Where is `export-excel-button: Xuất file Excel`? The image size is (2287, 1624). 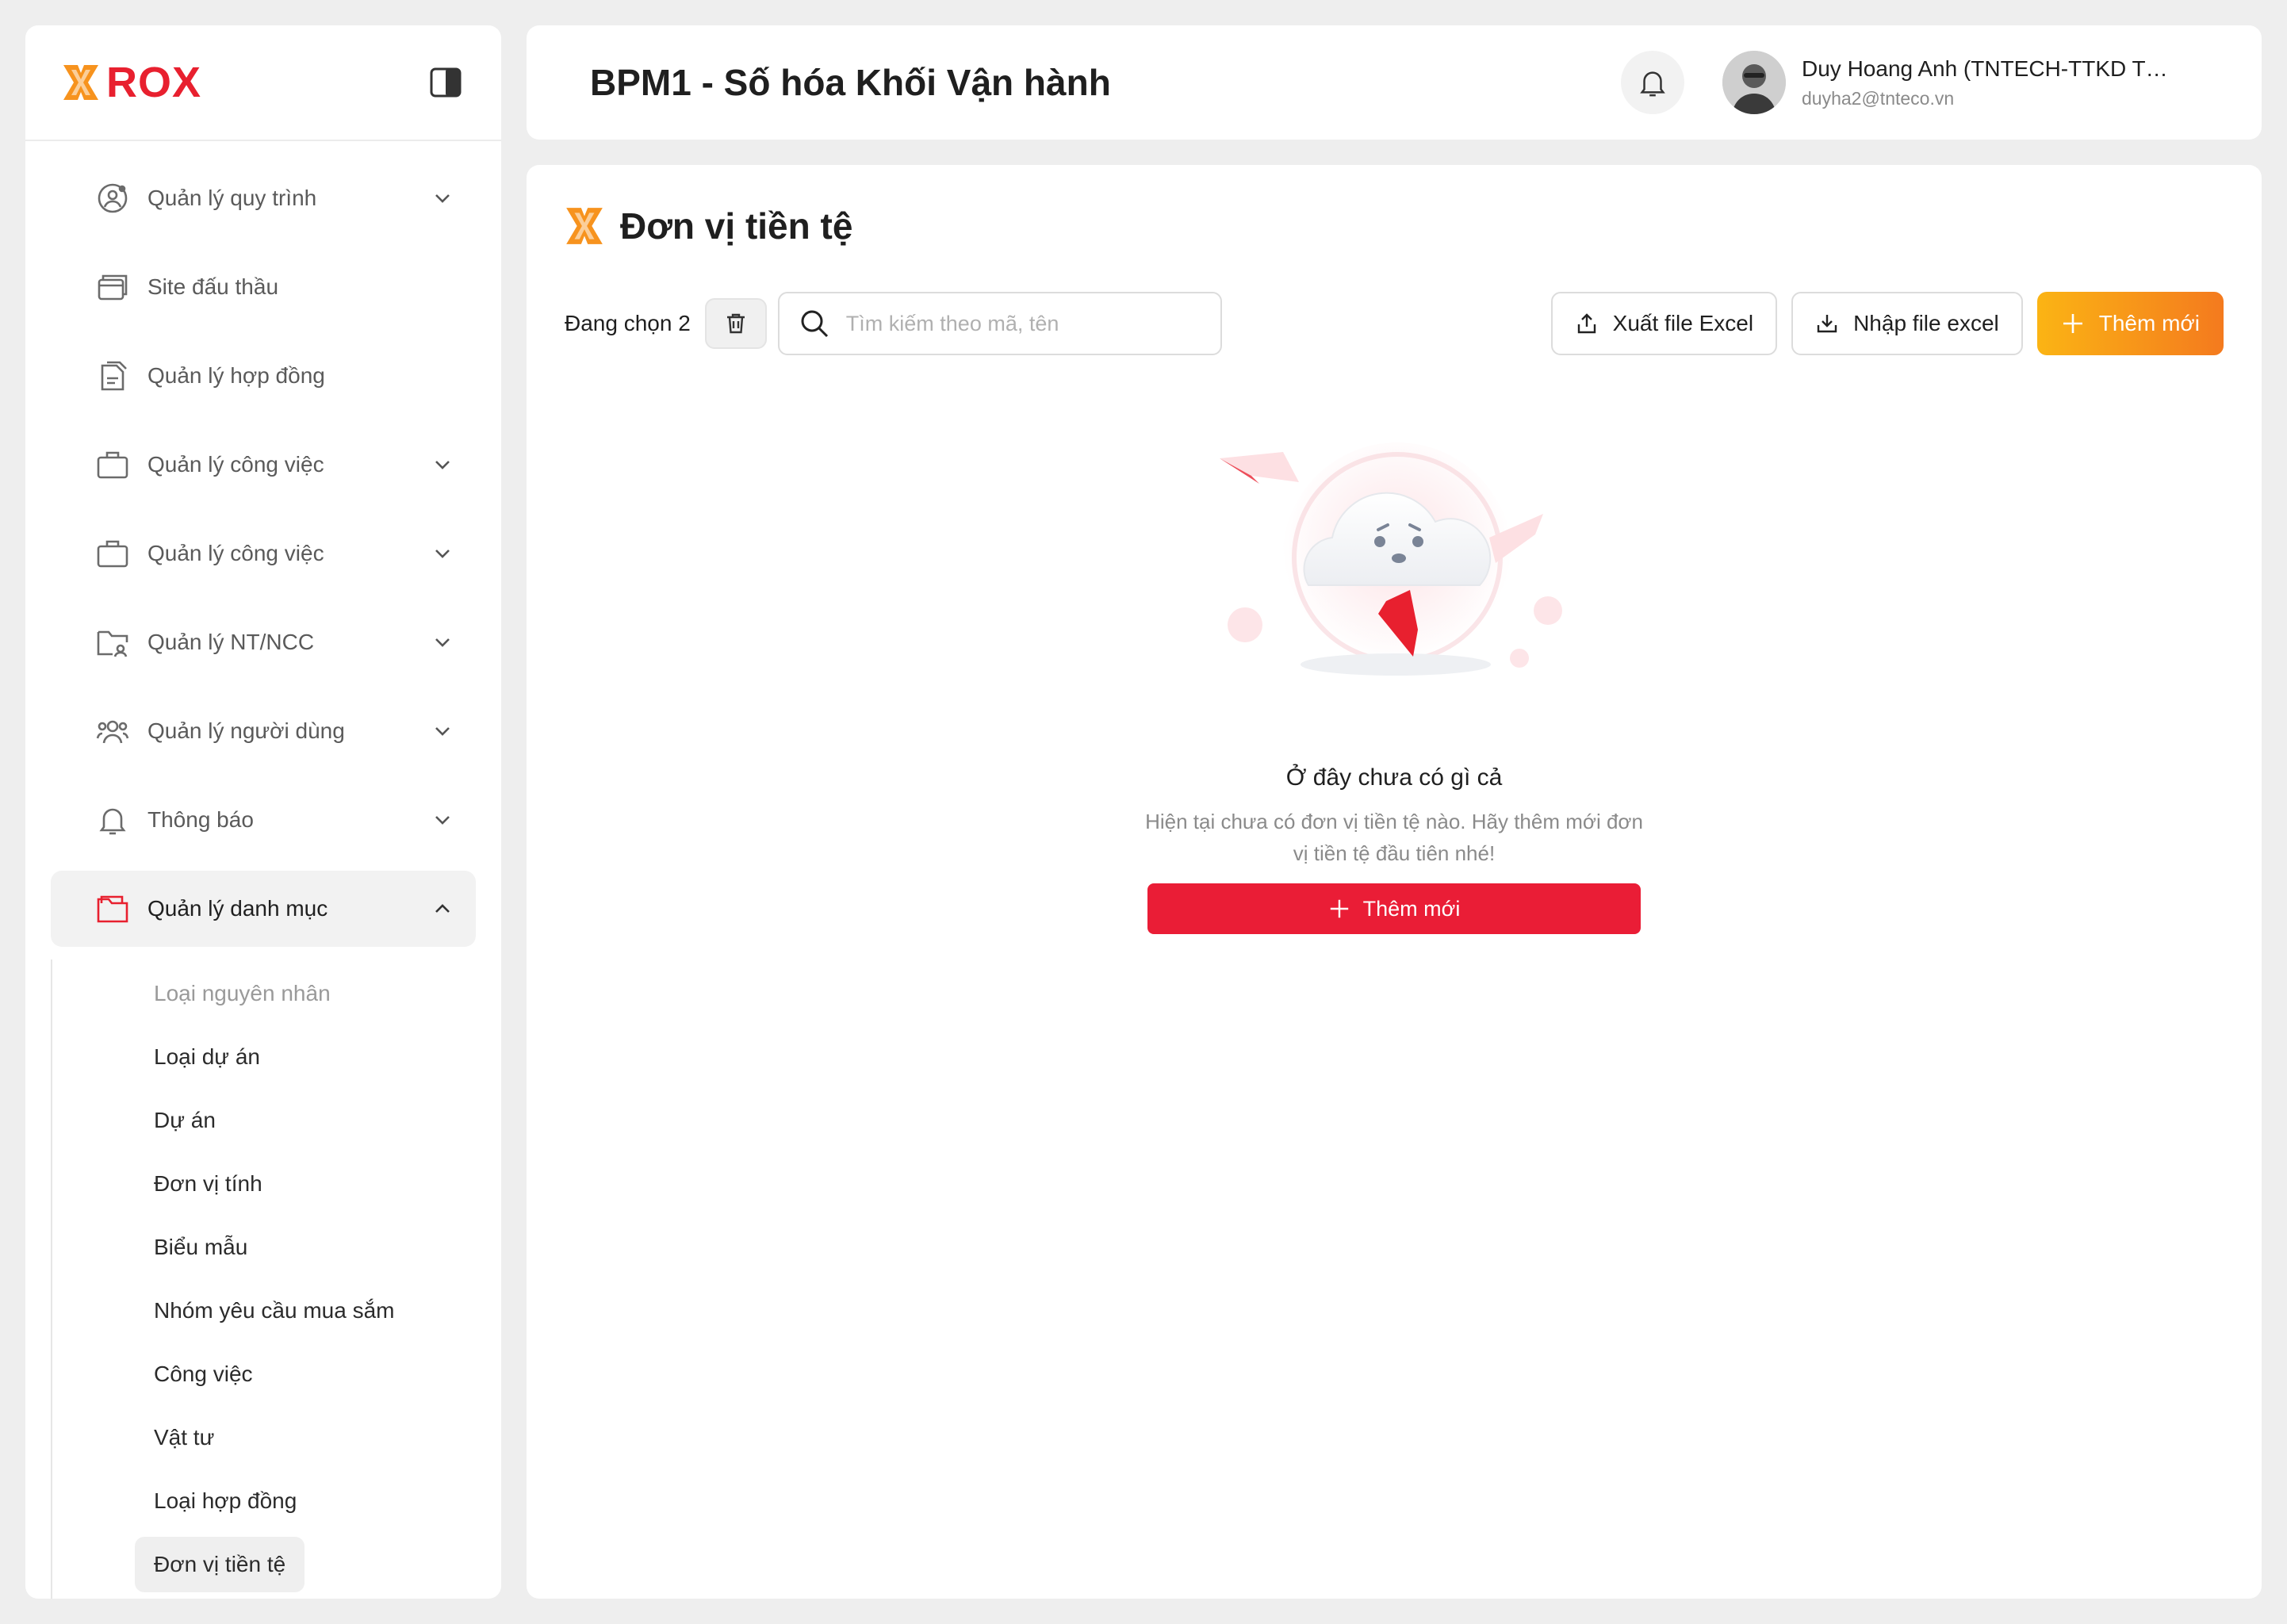
export-excel-button: Xuất file Excel is located at coordinates (1664, 323).